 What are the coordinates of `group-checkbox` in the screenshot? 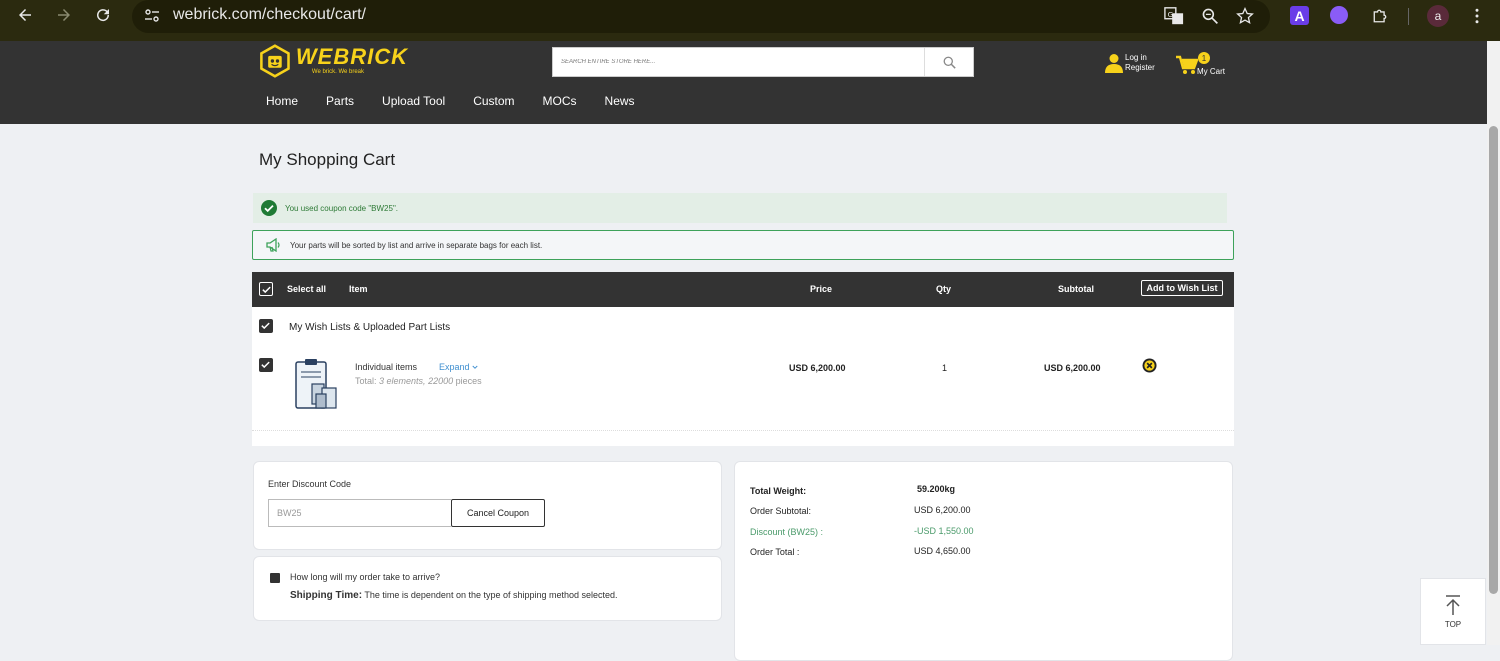 It's located at (266, 326).